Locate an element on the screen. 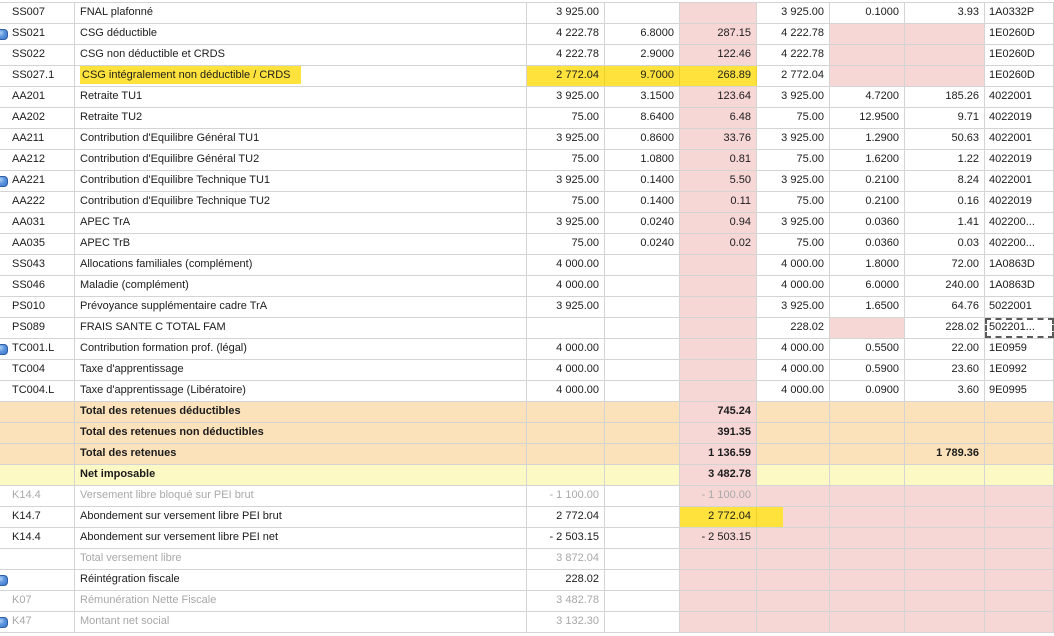  cell-label: CSG non déductible et CRDS is located at coordinates (301, 55).